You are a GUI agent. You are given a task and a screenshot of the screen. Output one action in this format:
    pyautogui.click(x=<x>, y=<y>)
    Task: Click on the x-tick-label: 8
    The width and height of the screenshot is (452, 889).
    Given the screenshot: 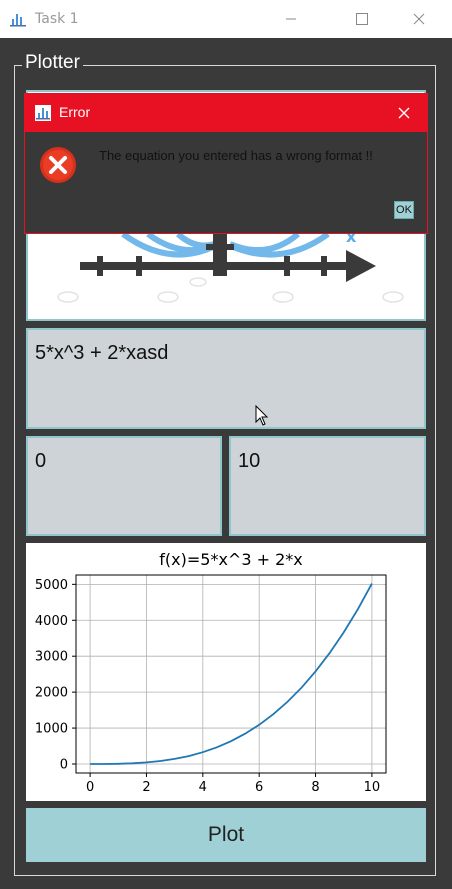 What is the action you would take?
    pyautogui.click(x=315, y=787)
    